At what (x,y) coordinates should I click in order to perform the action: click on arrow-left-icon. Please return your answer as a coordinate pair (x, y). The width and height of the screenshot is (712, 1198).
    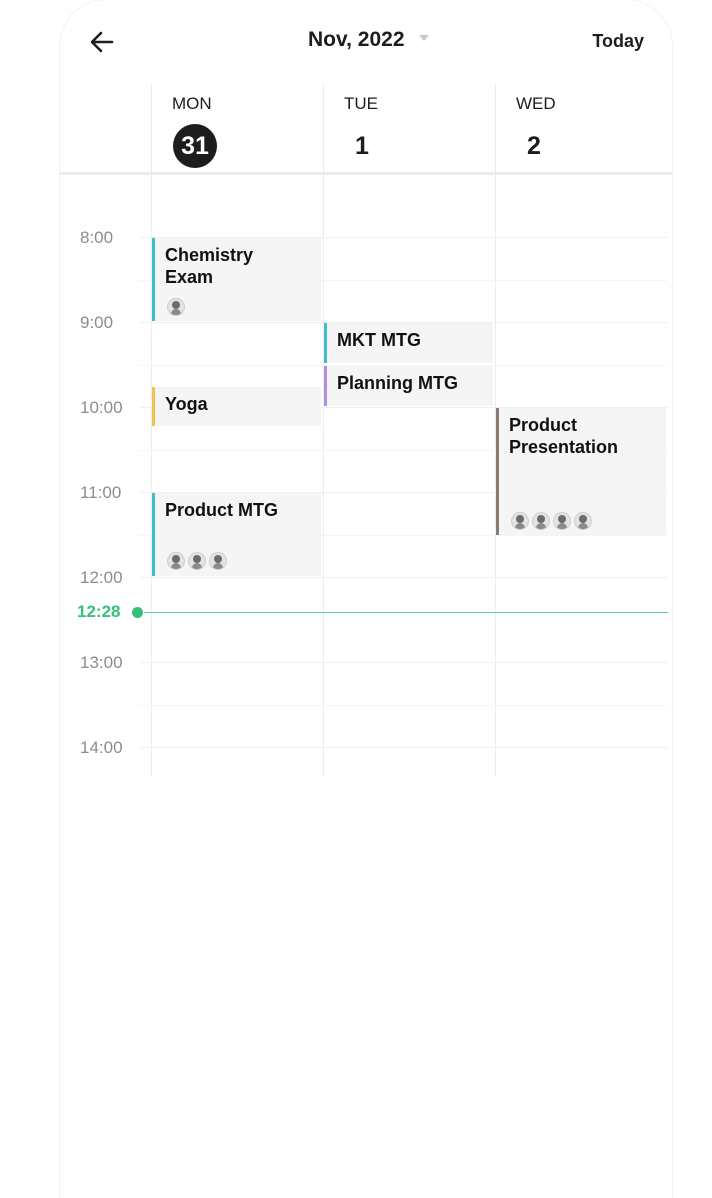
    Looking at the image, I should click on (102, 42).